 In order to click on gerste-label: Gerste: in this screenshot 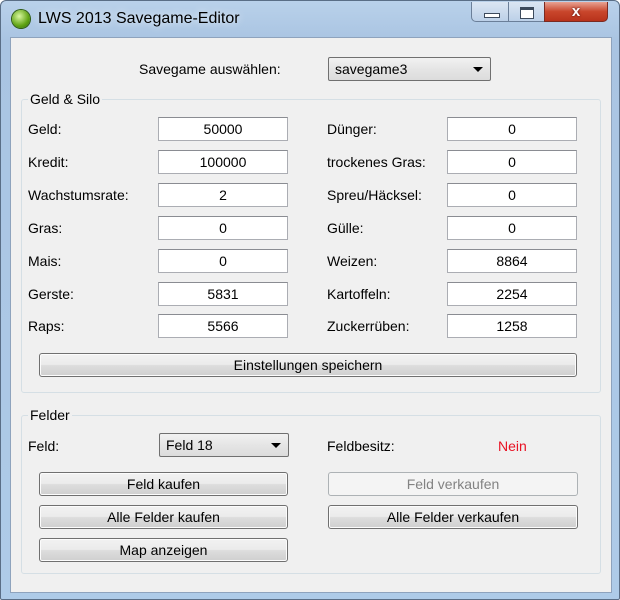, I will do `click(51, 294)`.